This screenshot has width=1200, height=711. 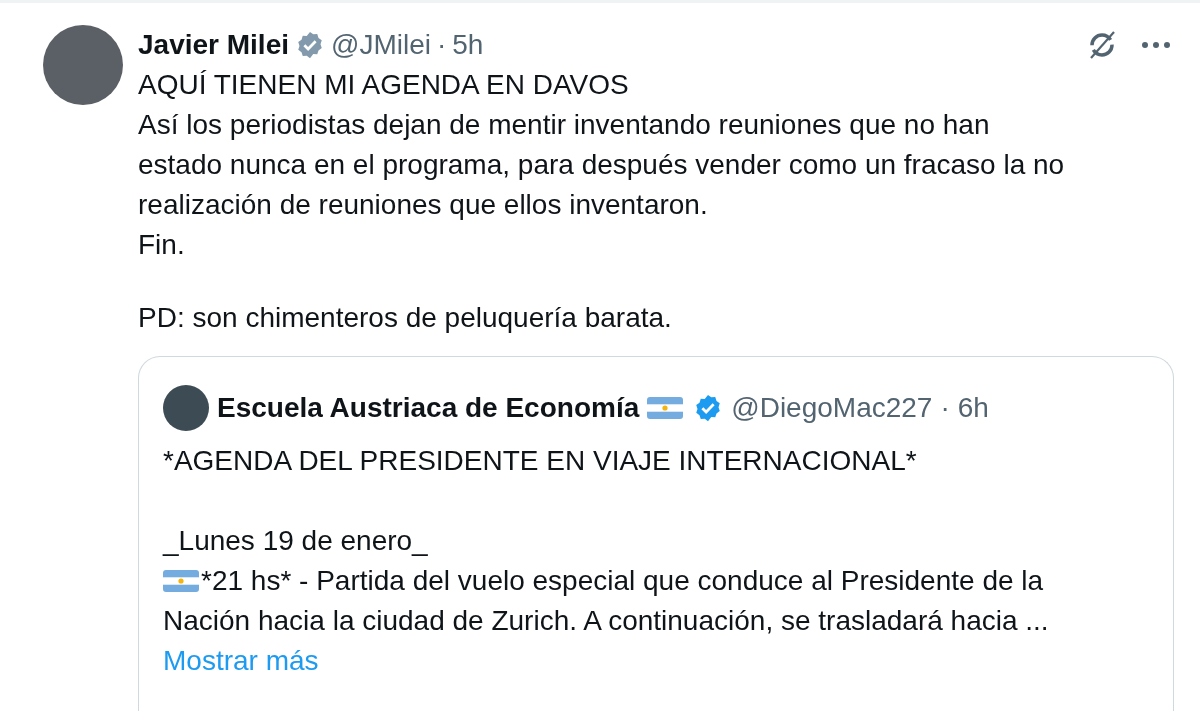 I want to click on post-text: PD: son chimenteros de peluquería barata., so click(x=405, y=318).